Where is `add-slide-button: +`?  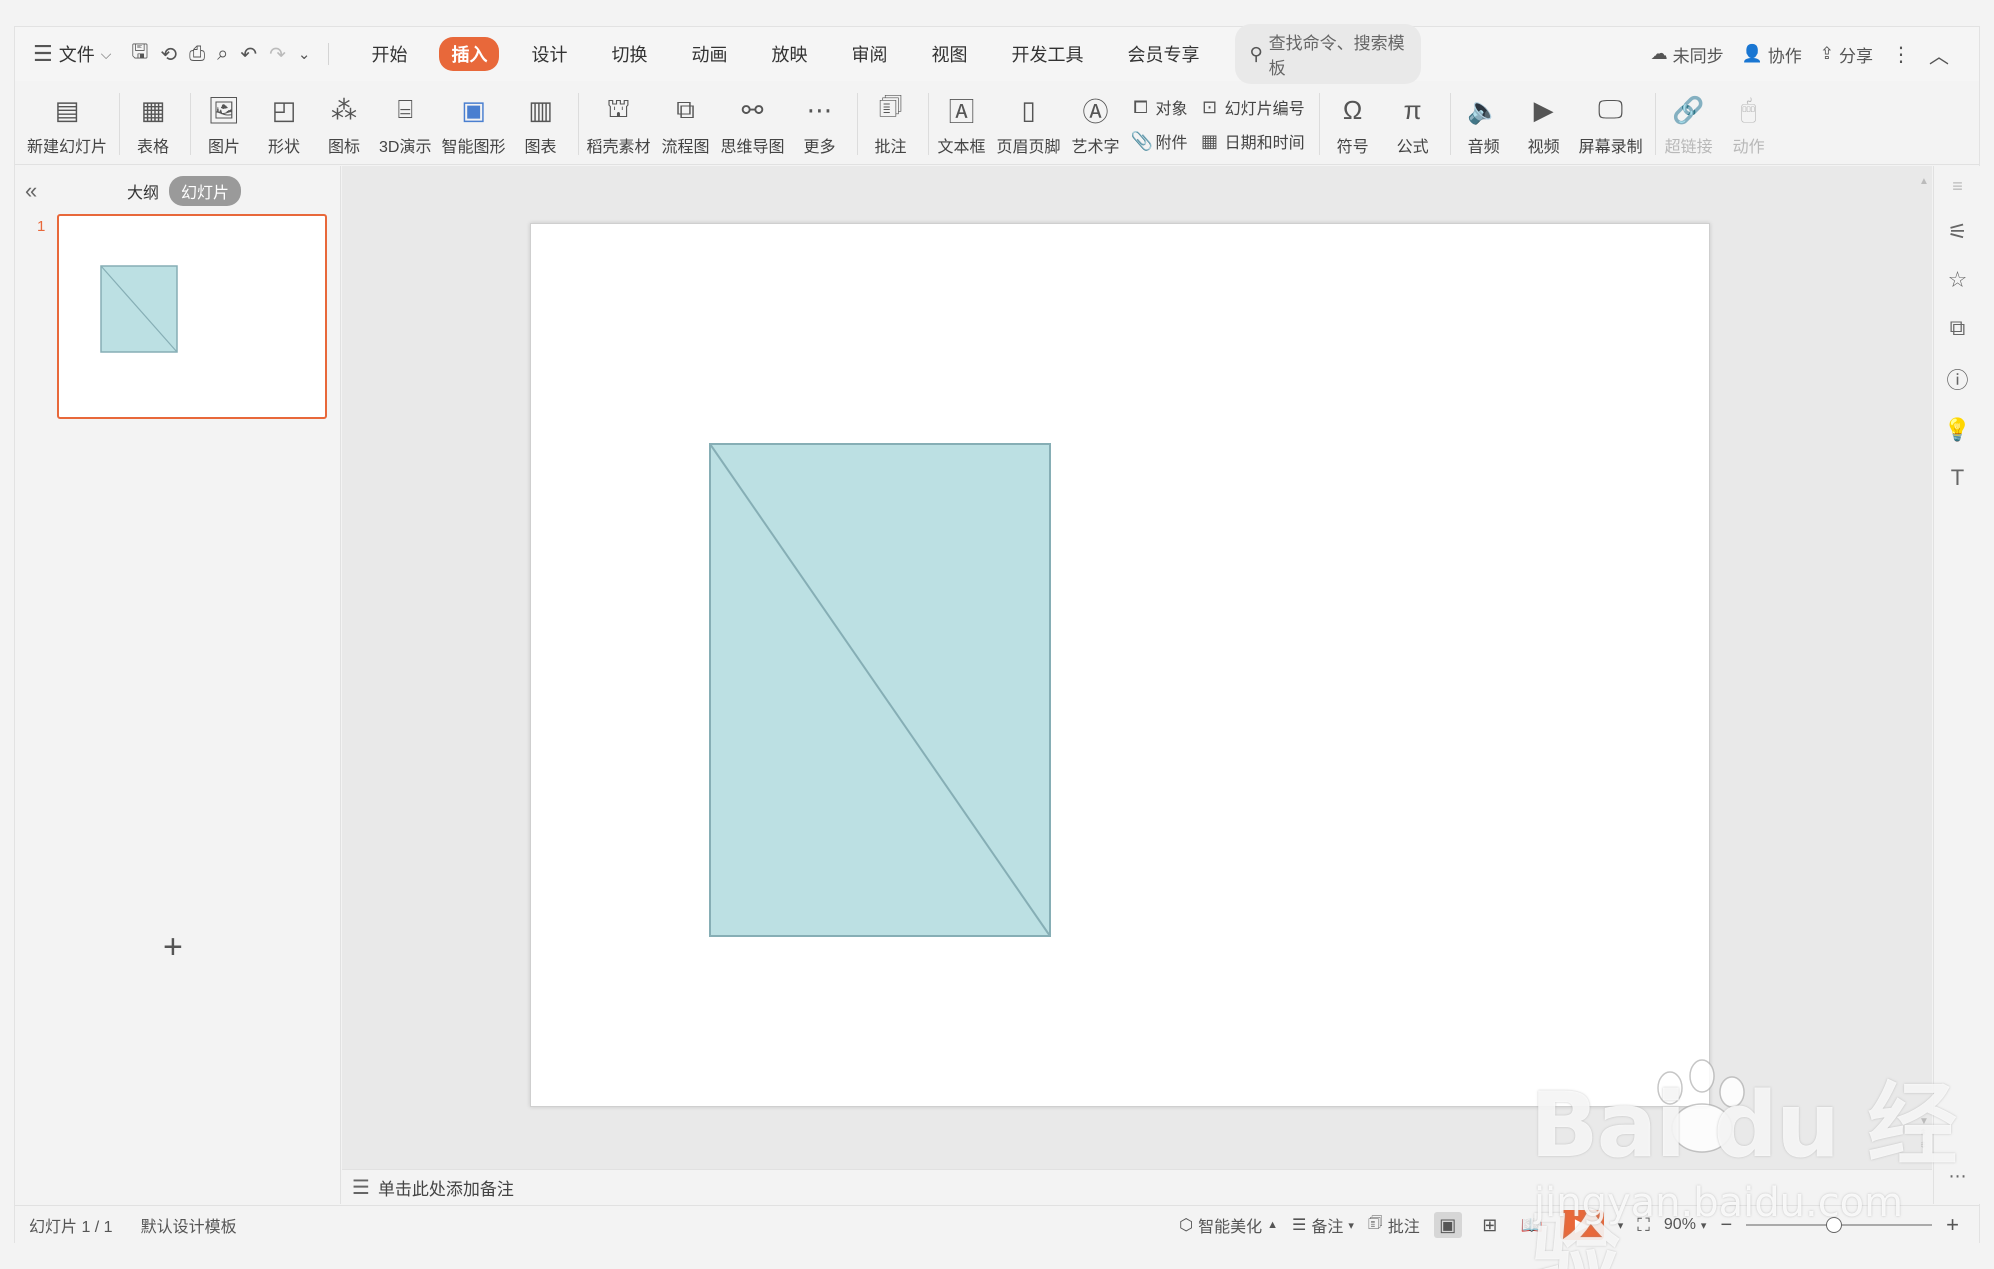 add-slide-button: + is located at coordinates (173, 947).